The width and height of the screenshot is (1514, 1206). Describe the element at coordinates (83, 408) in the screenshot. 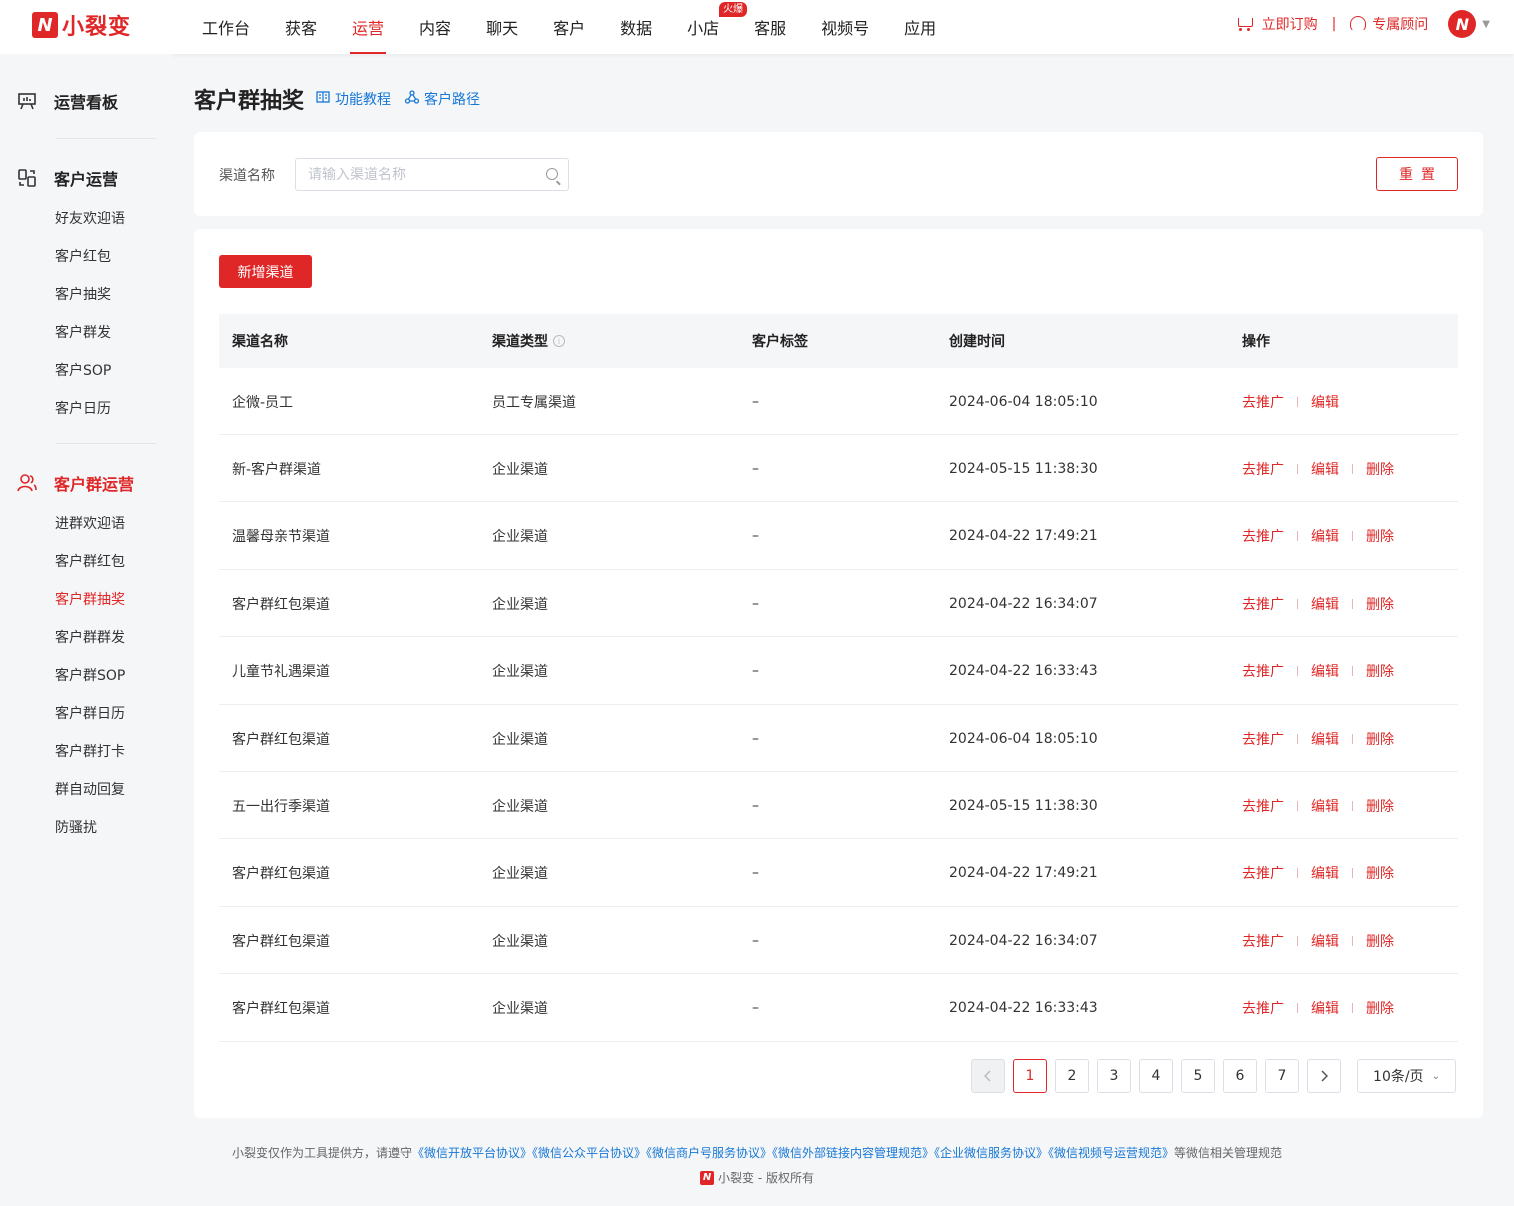

I see `sidebar-item: 客户日历` at that location.